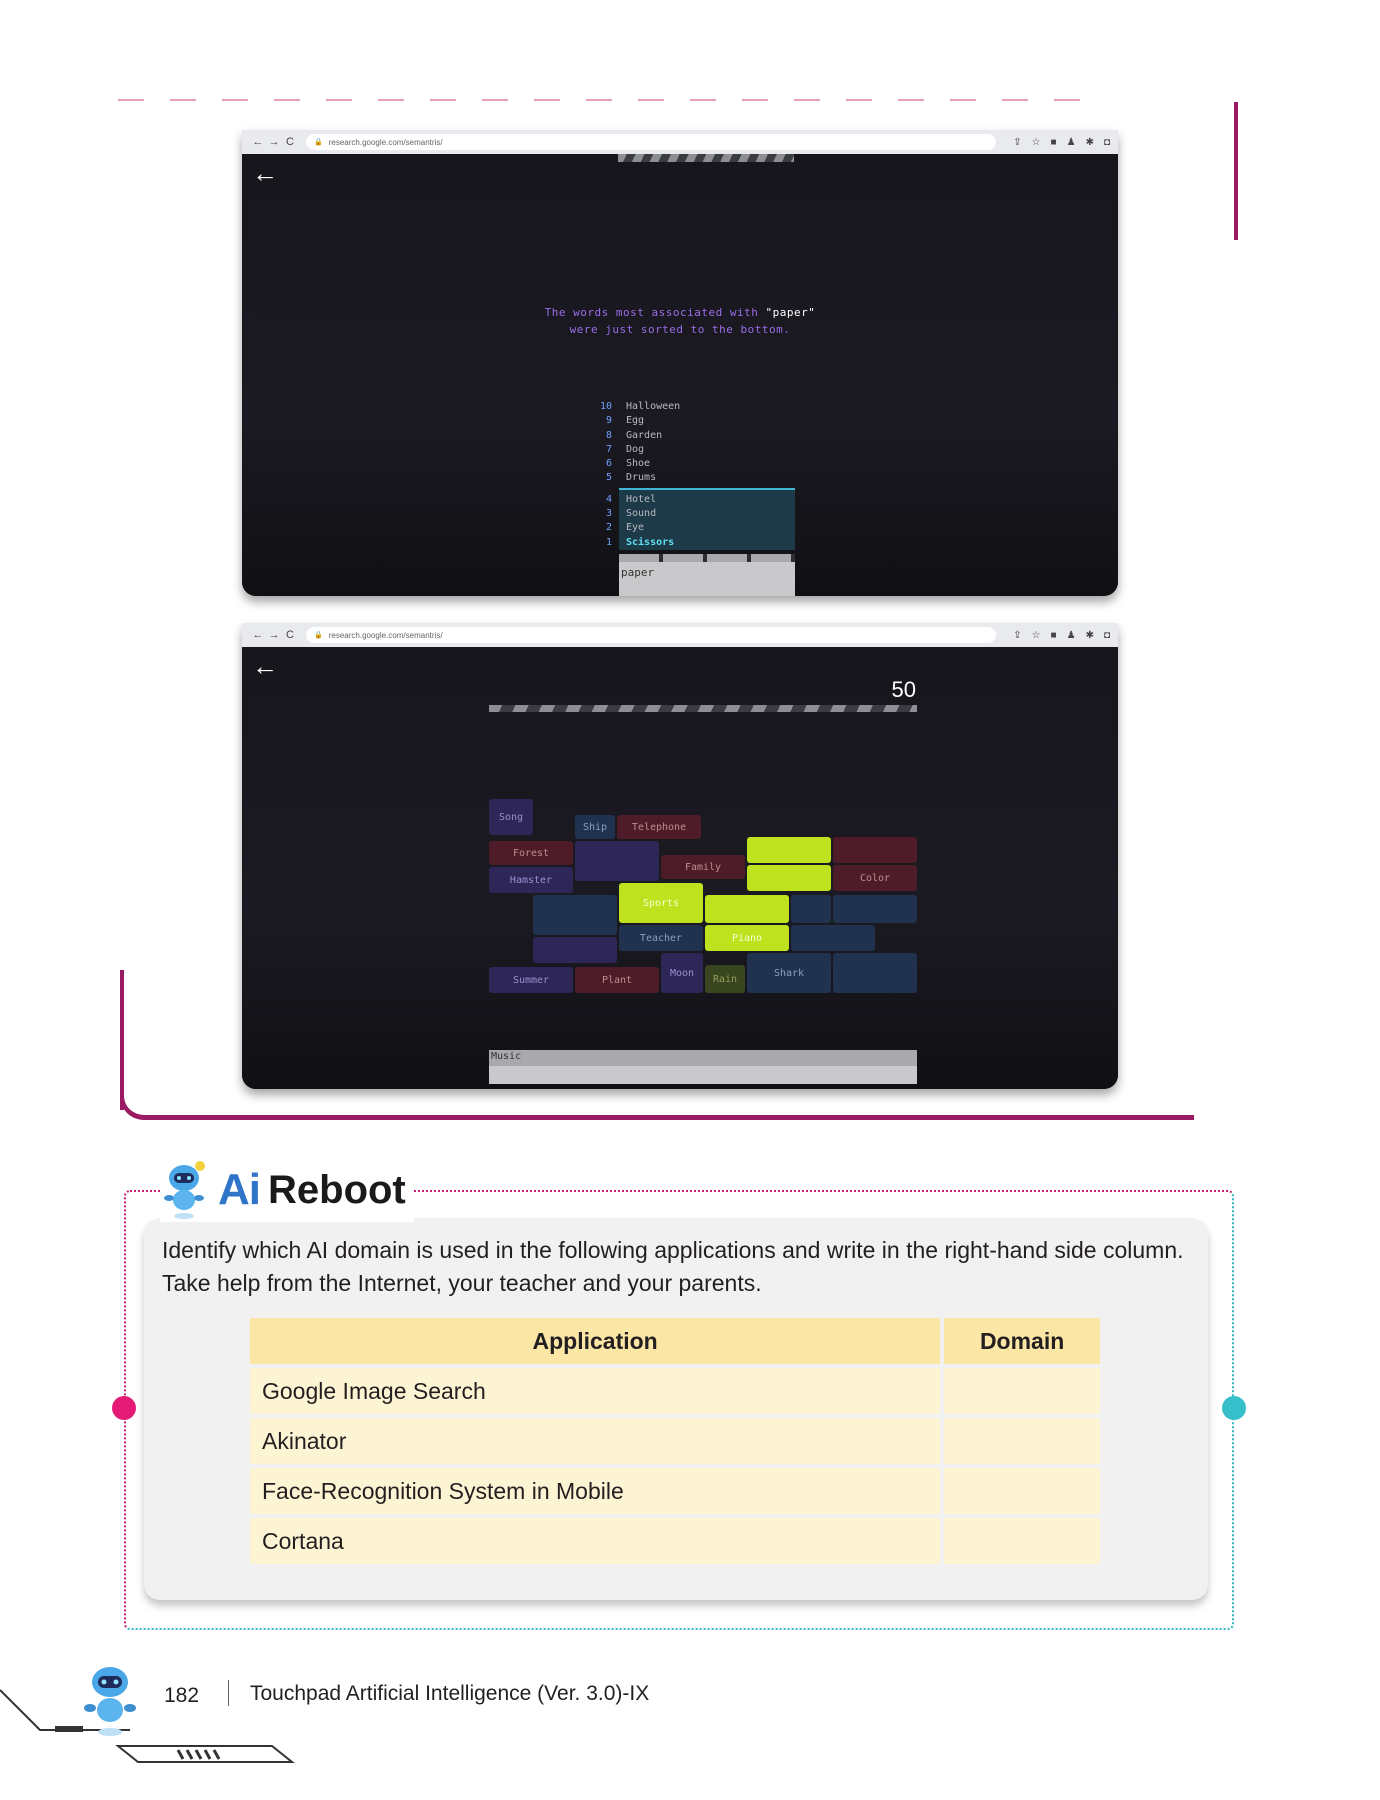  What do you see at coordinates (635, 449) in the screenshot?
I see `rank-word: Dog` at bounding box center [635, 449].